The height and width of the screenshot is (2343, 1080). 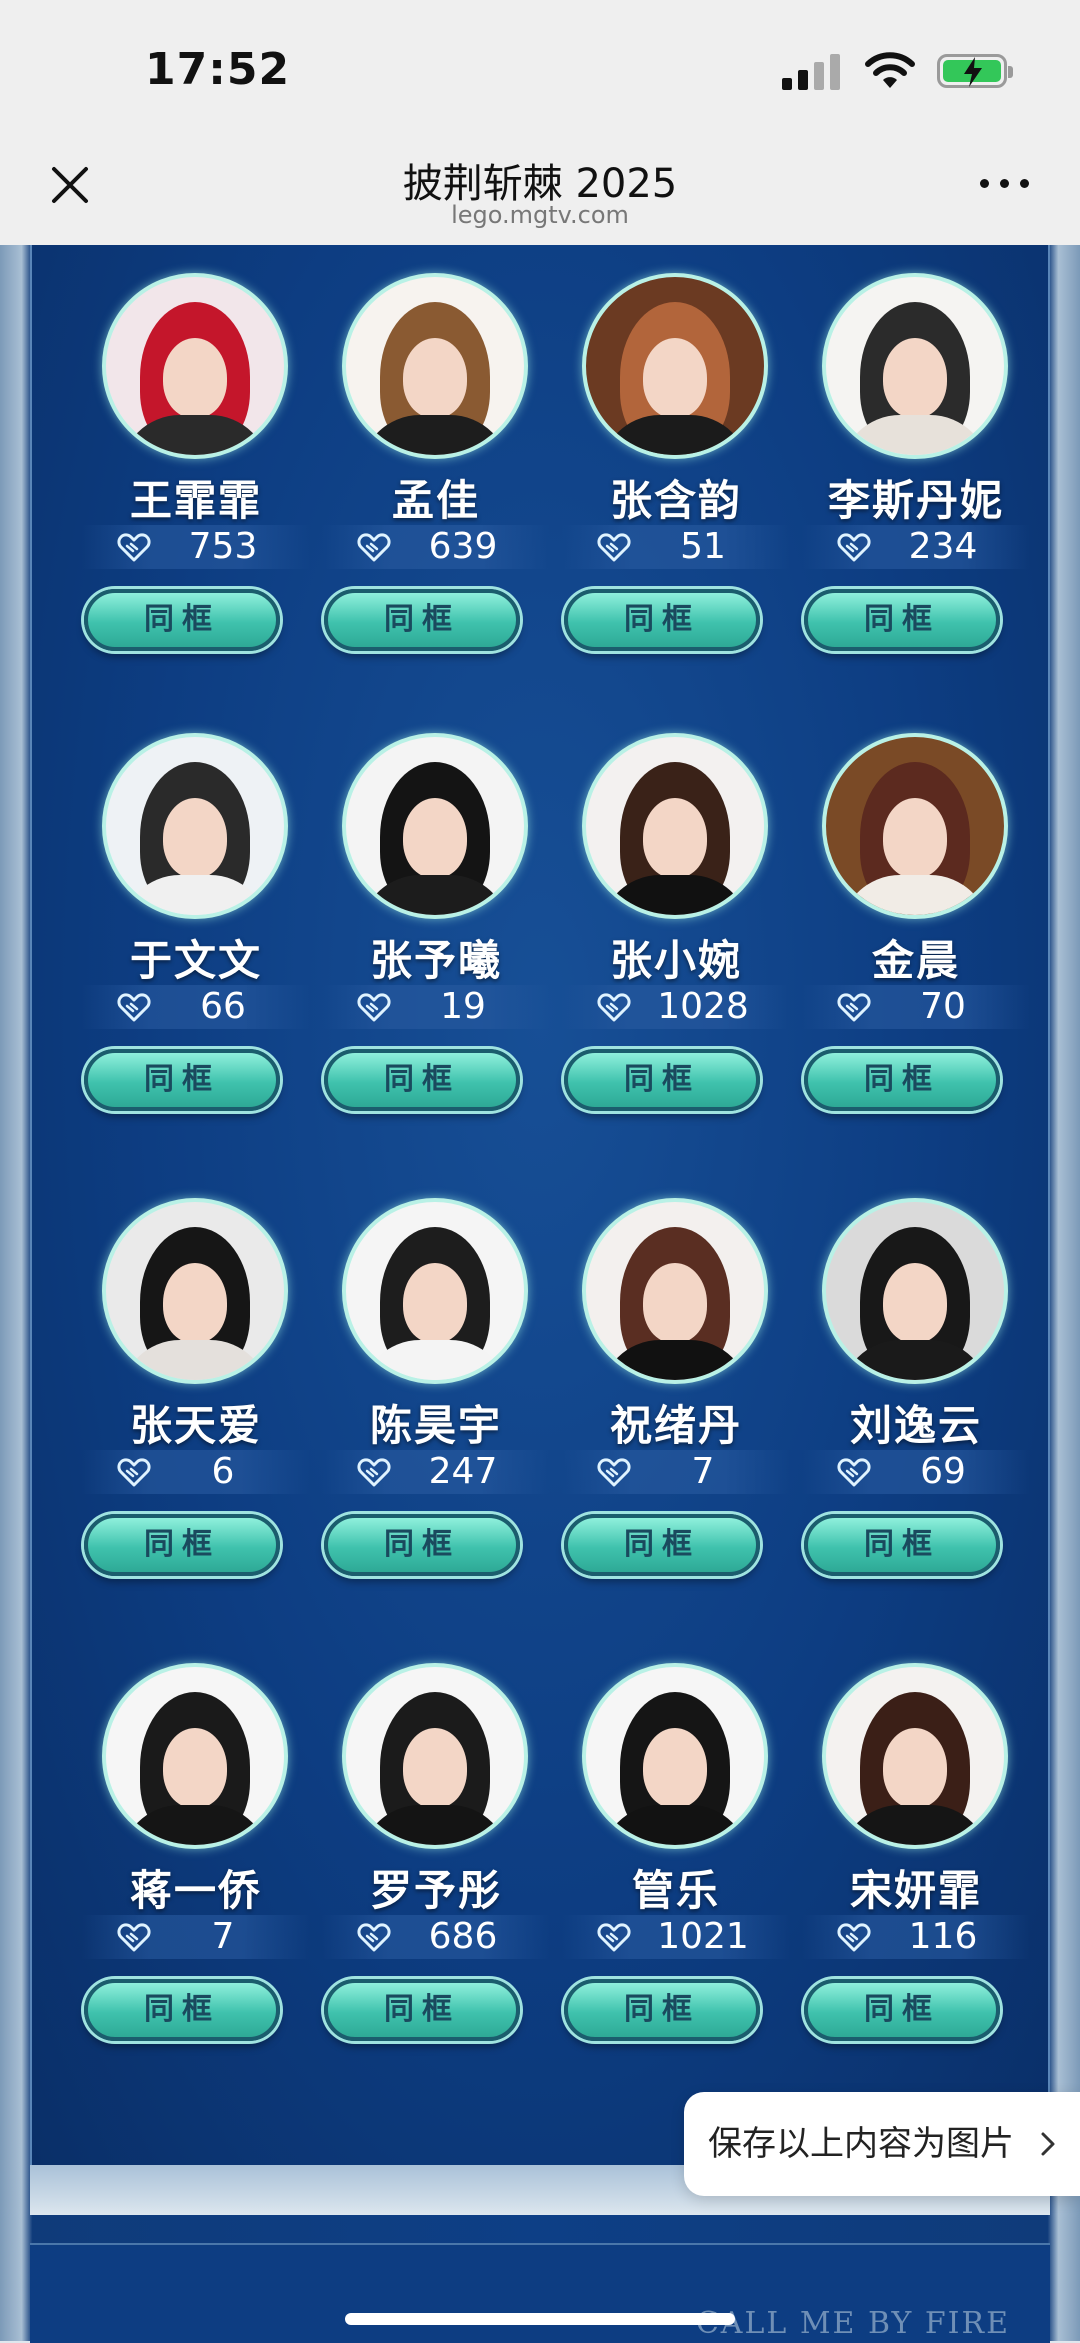 What do you see at coordinates (196, 455) in the screenshot?
I see `contestant-card: 王霏霏 753 同框` at bounding box center [196, 455].